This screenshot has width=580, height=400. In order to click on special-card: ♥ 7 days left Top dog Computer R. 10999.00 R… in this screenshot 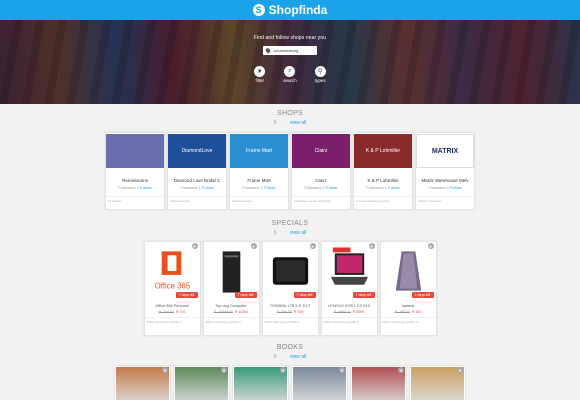, I will do `click(231, 288)`.